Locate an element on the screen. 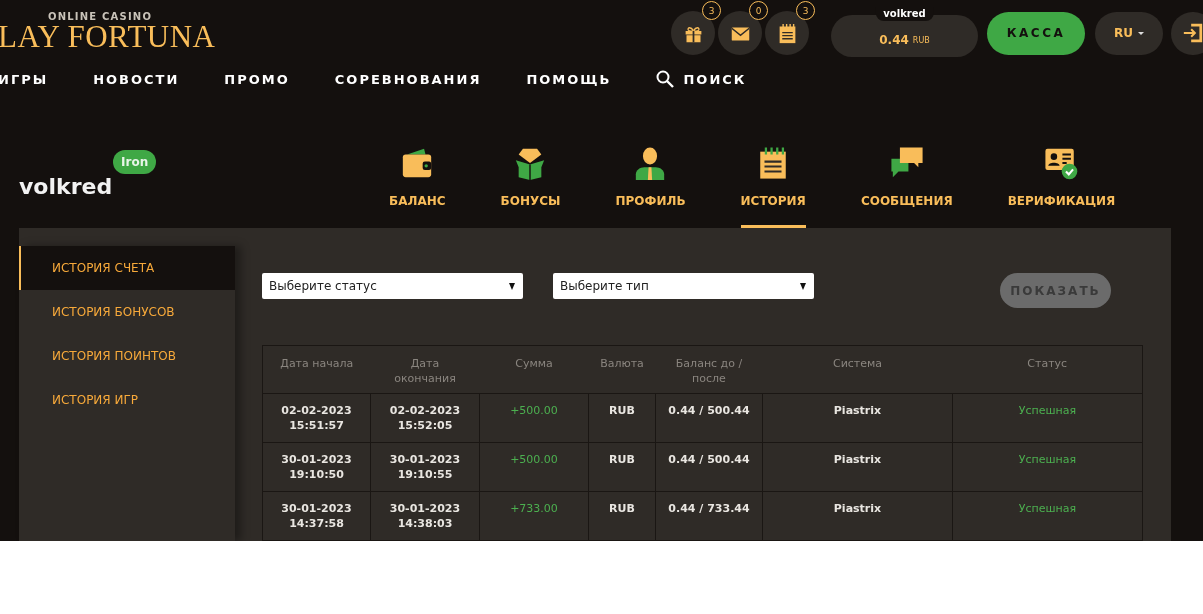 Image resolution: width=1203 pixels, height=614 pixels. table-cell: 0.44 / 733.44 is located at coordinates (709, 516).